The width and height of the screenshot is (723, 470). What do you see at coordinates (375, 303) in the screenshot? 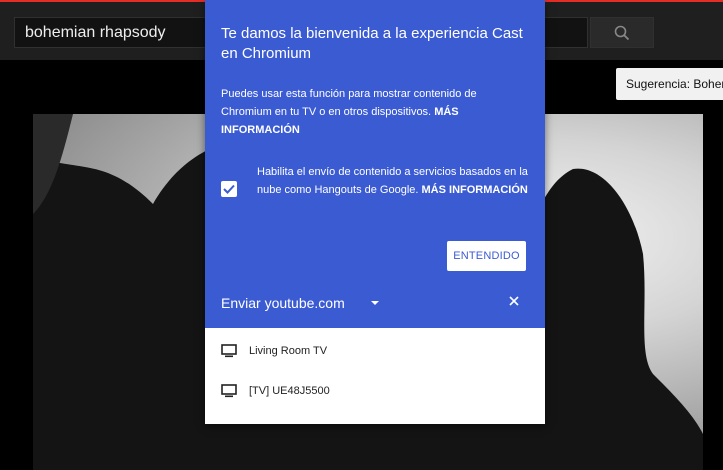
I see `chevron-down-icon` at bounding box center [375, 303].